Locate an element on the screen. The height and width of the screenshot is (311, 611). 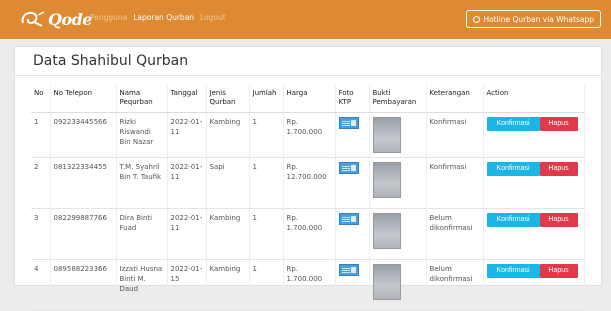
card-divider is located at coordinates (308, 75).